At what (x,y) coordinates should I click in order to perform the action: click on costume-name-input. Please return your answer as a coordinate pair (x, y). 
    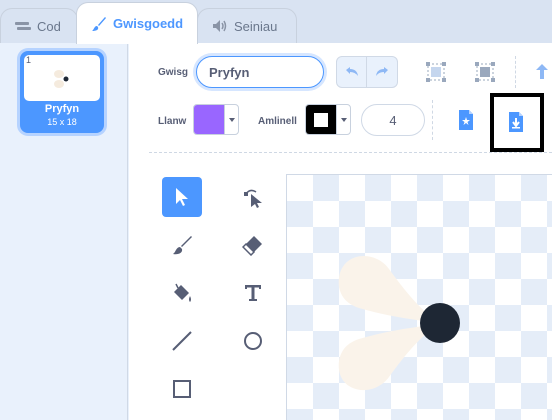
    Looking at the image, I should click on (260, 72).